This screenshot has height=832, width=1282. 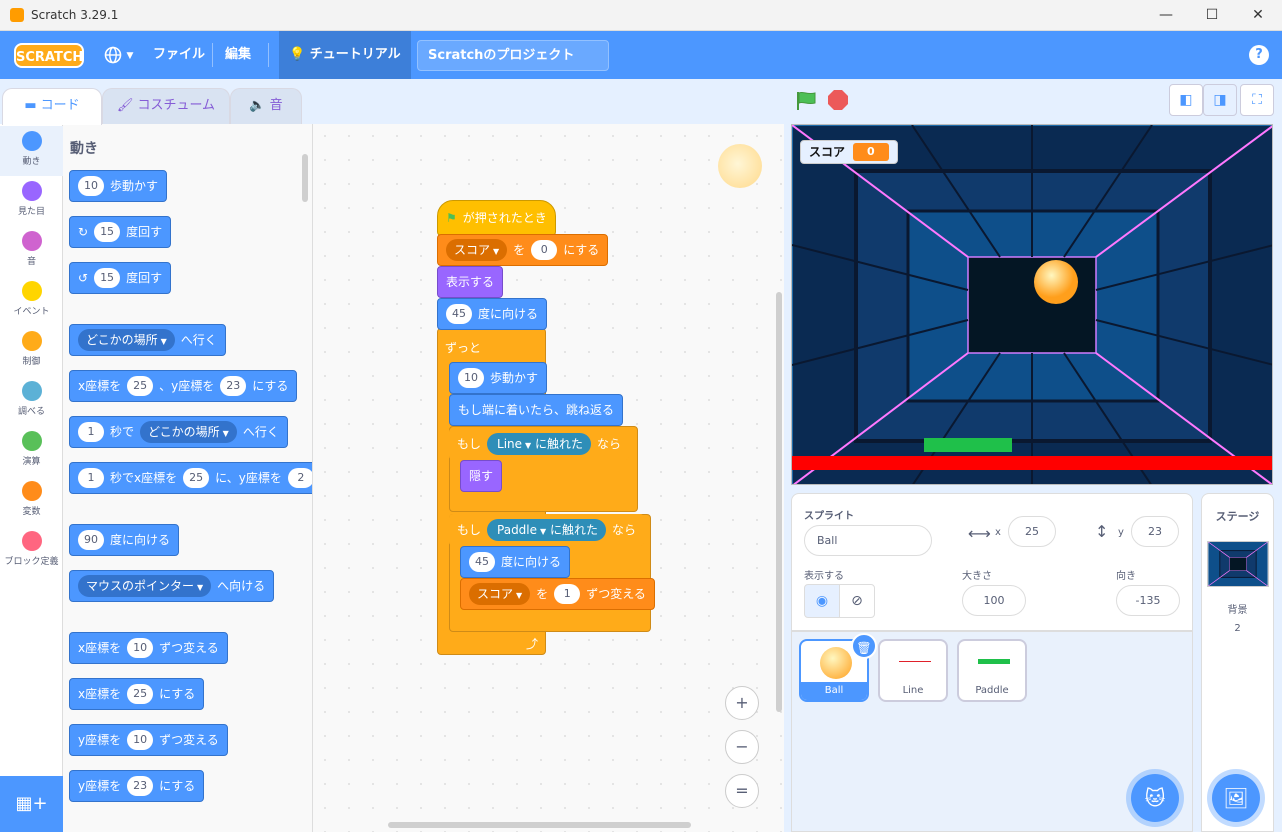 What do you see at coordinates (779, 502) in the screenshot?
I see `script-vertical-scrollbar` at bounding box center [779, 502].